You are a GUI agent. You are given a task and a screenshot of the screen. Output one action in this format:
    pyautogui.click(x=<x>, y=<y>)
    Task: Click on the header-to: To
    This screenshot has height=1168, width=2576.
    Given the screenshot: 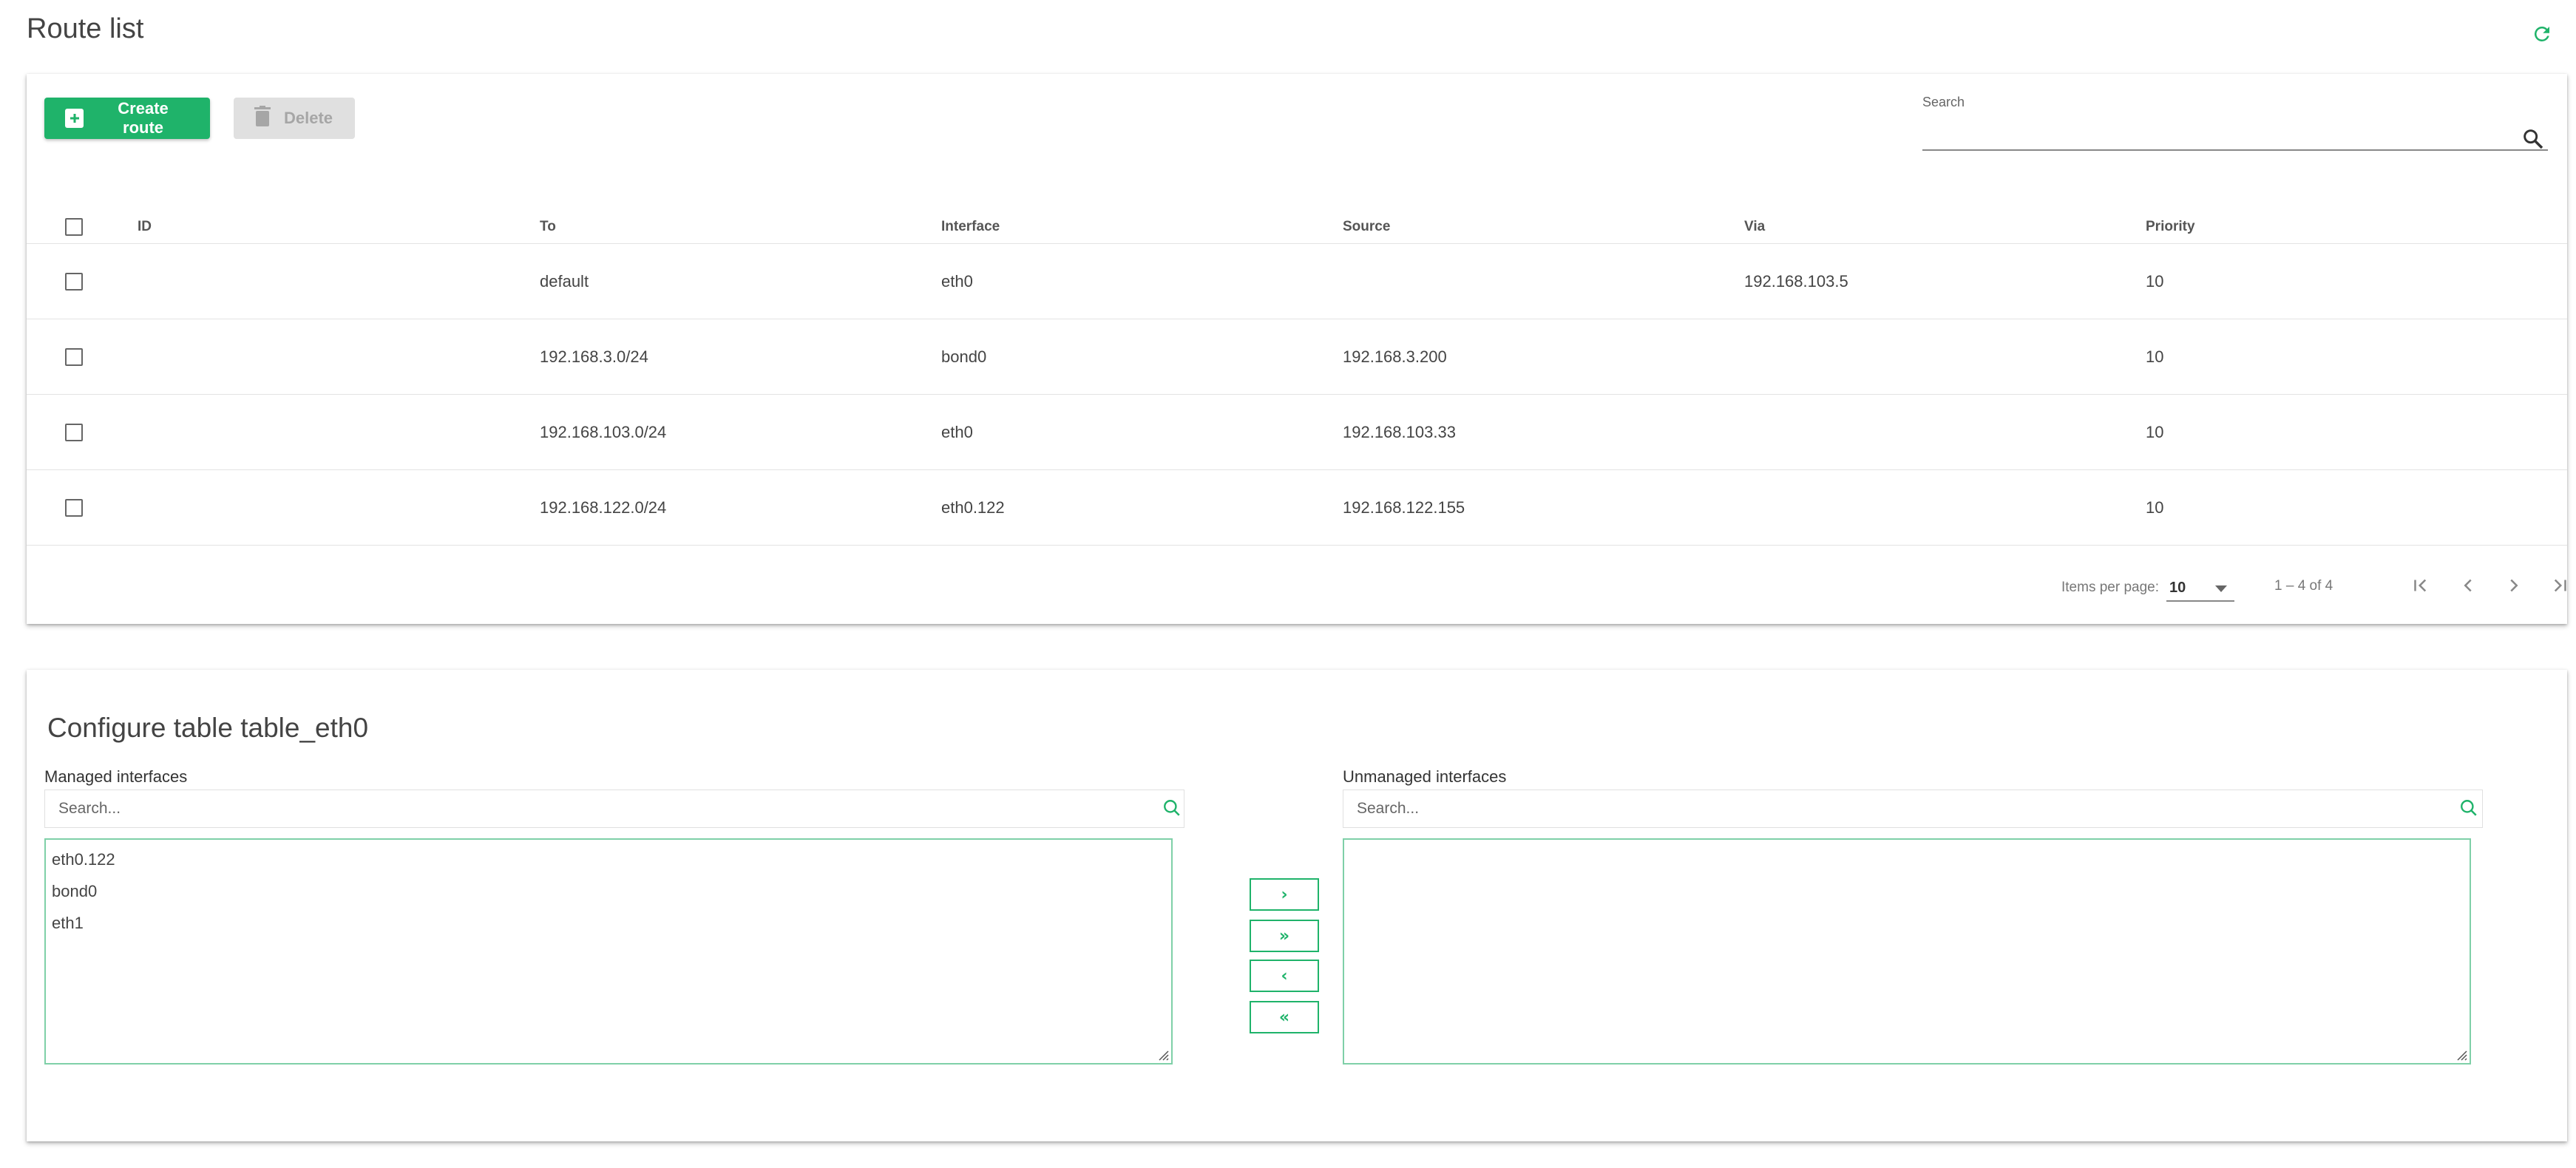 What is the action you would take?
    pyautogui.click(x=548, y=227)
    